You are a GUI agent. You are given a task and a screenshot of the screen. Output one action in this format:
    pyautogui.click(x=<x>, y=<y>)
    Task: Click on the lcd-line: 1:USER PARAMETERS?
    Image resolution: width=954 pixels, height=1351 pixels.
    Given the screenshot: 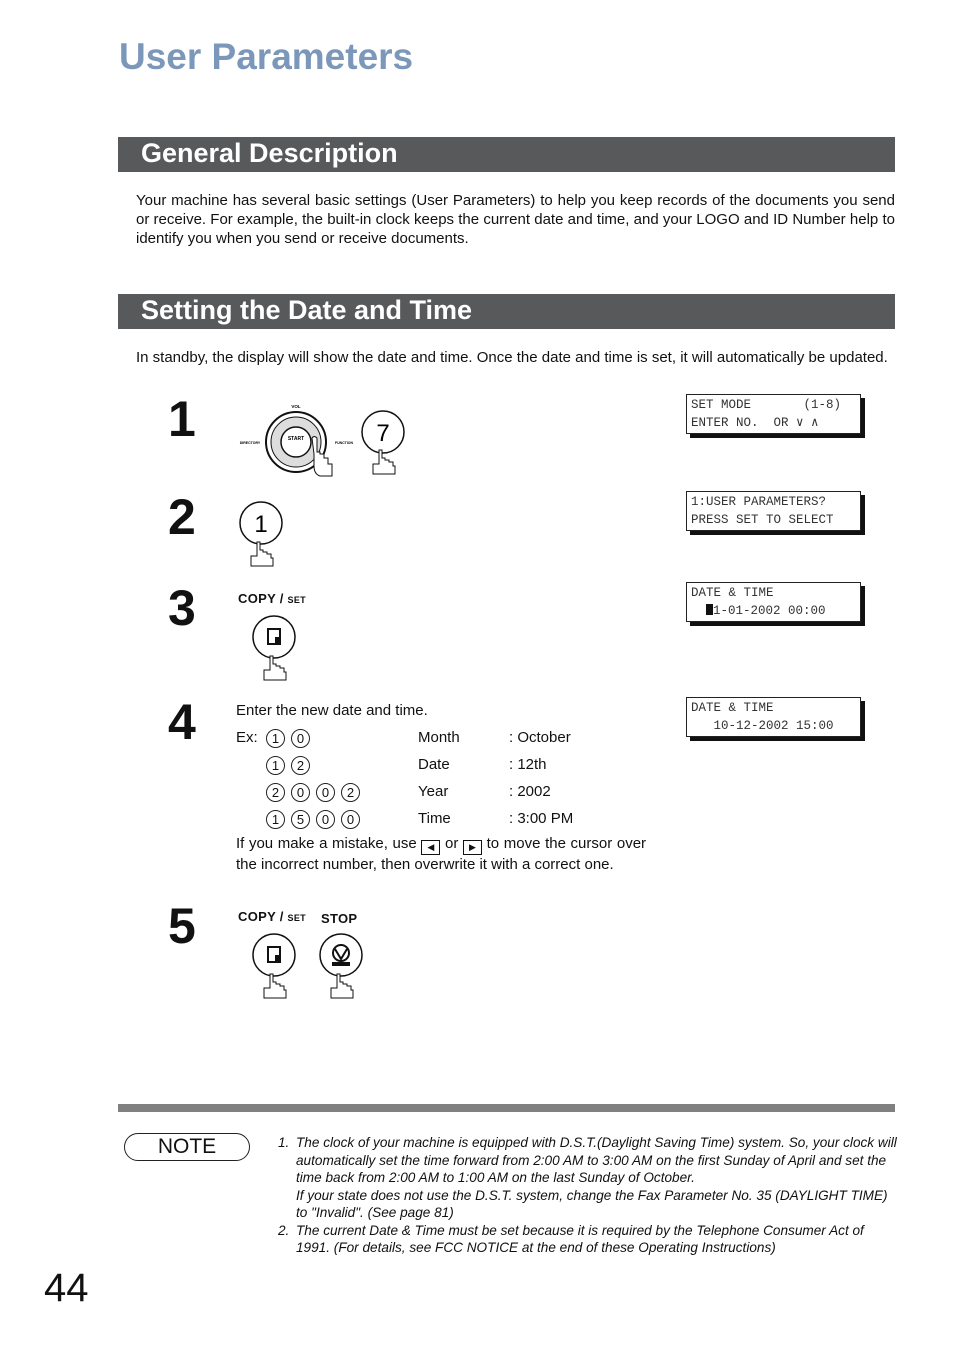 What is the action you would take?
    pyautogui.click(x=759, y=502)
    